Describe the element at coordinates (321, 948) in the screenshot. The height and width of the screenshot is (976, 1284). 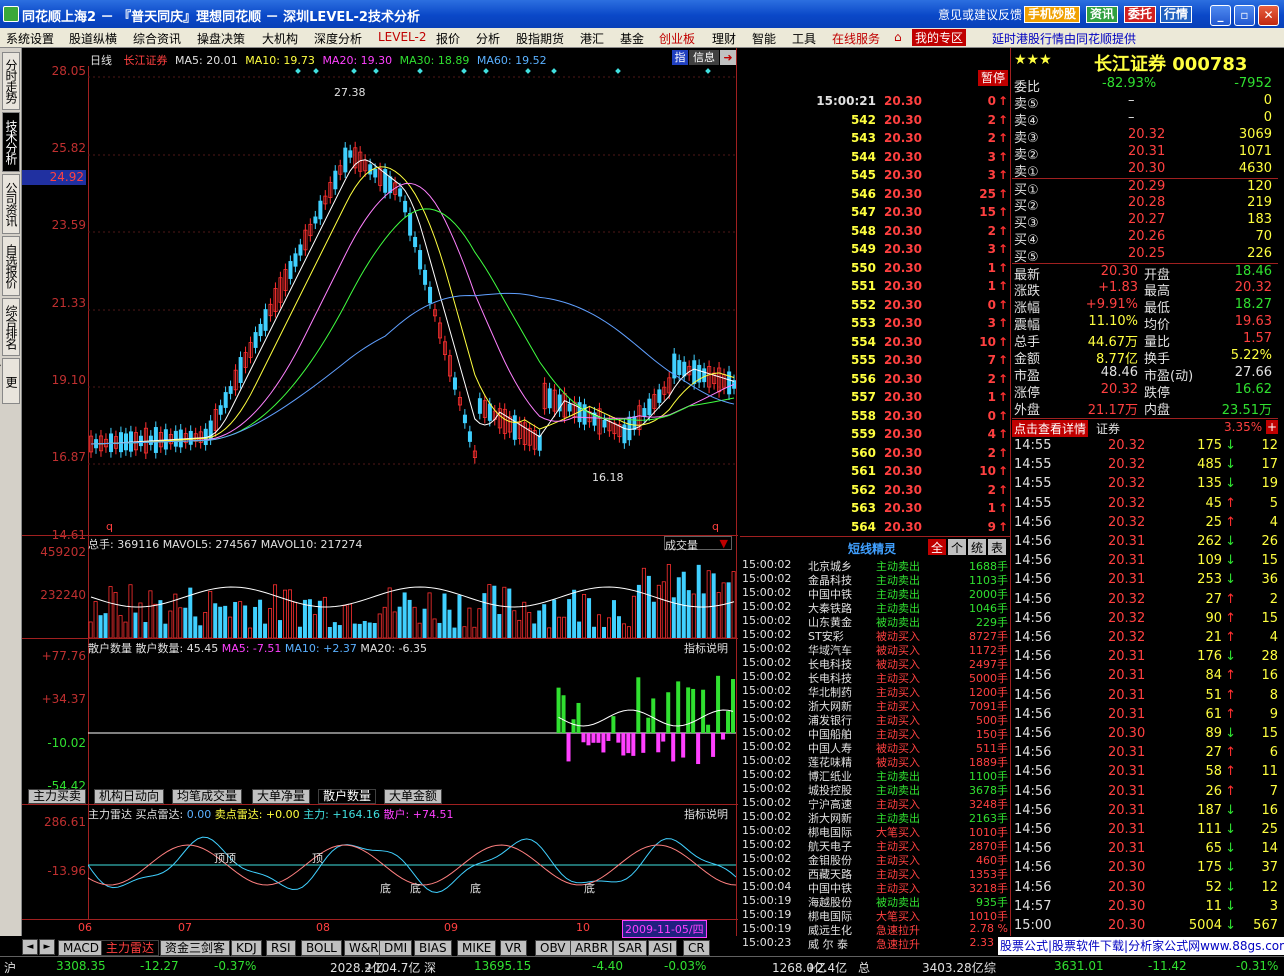
I see `bottom-tab-boll: BOLL` at that location.